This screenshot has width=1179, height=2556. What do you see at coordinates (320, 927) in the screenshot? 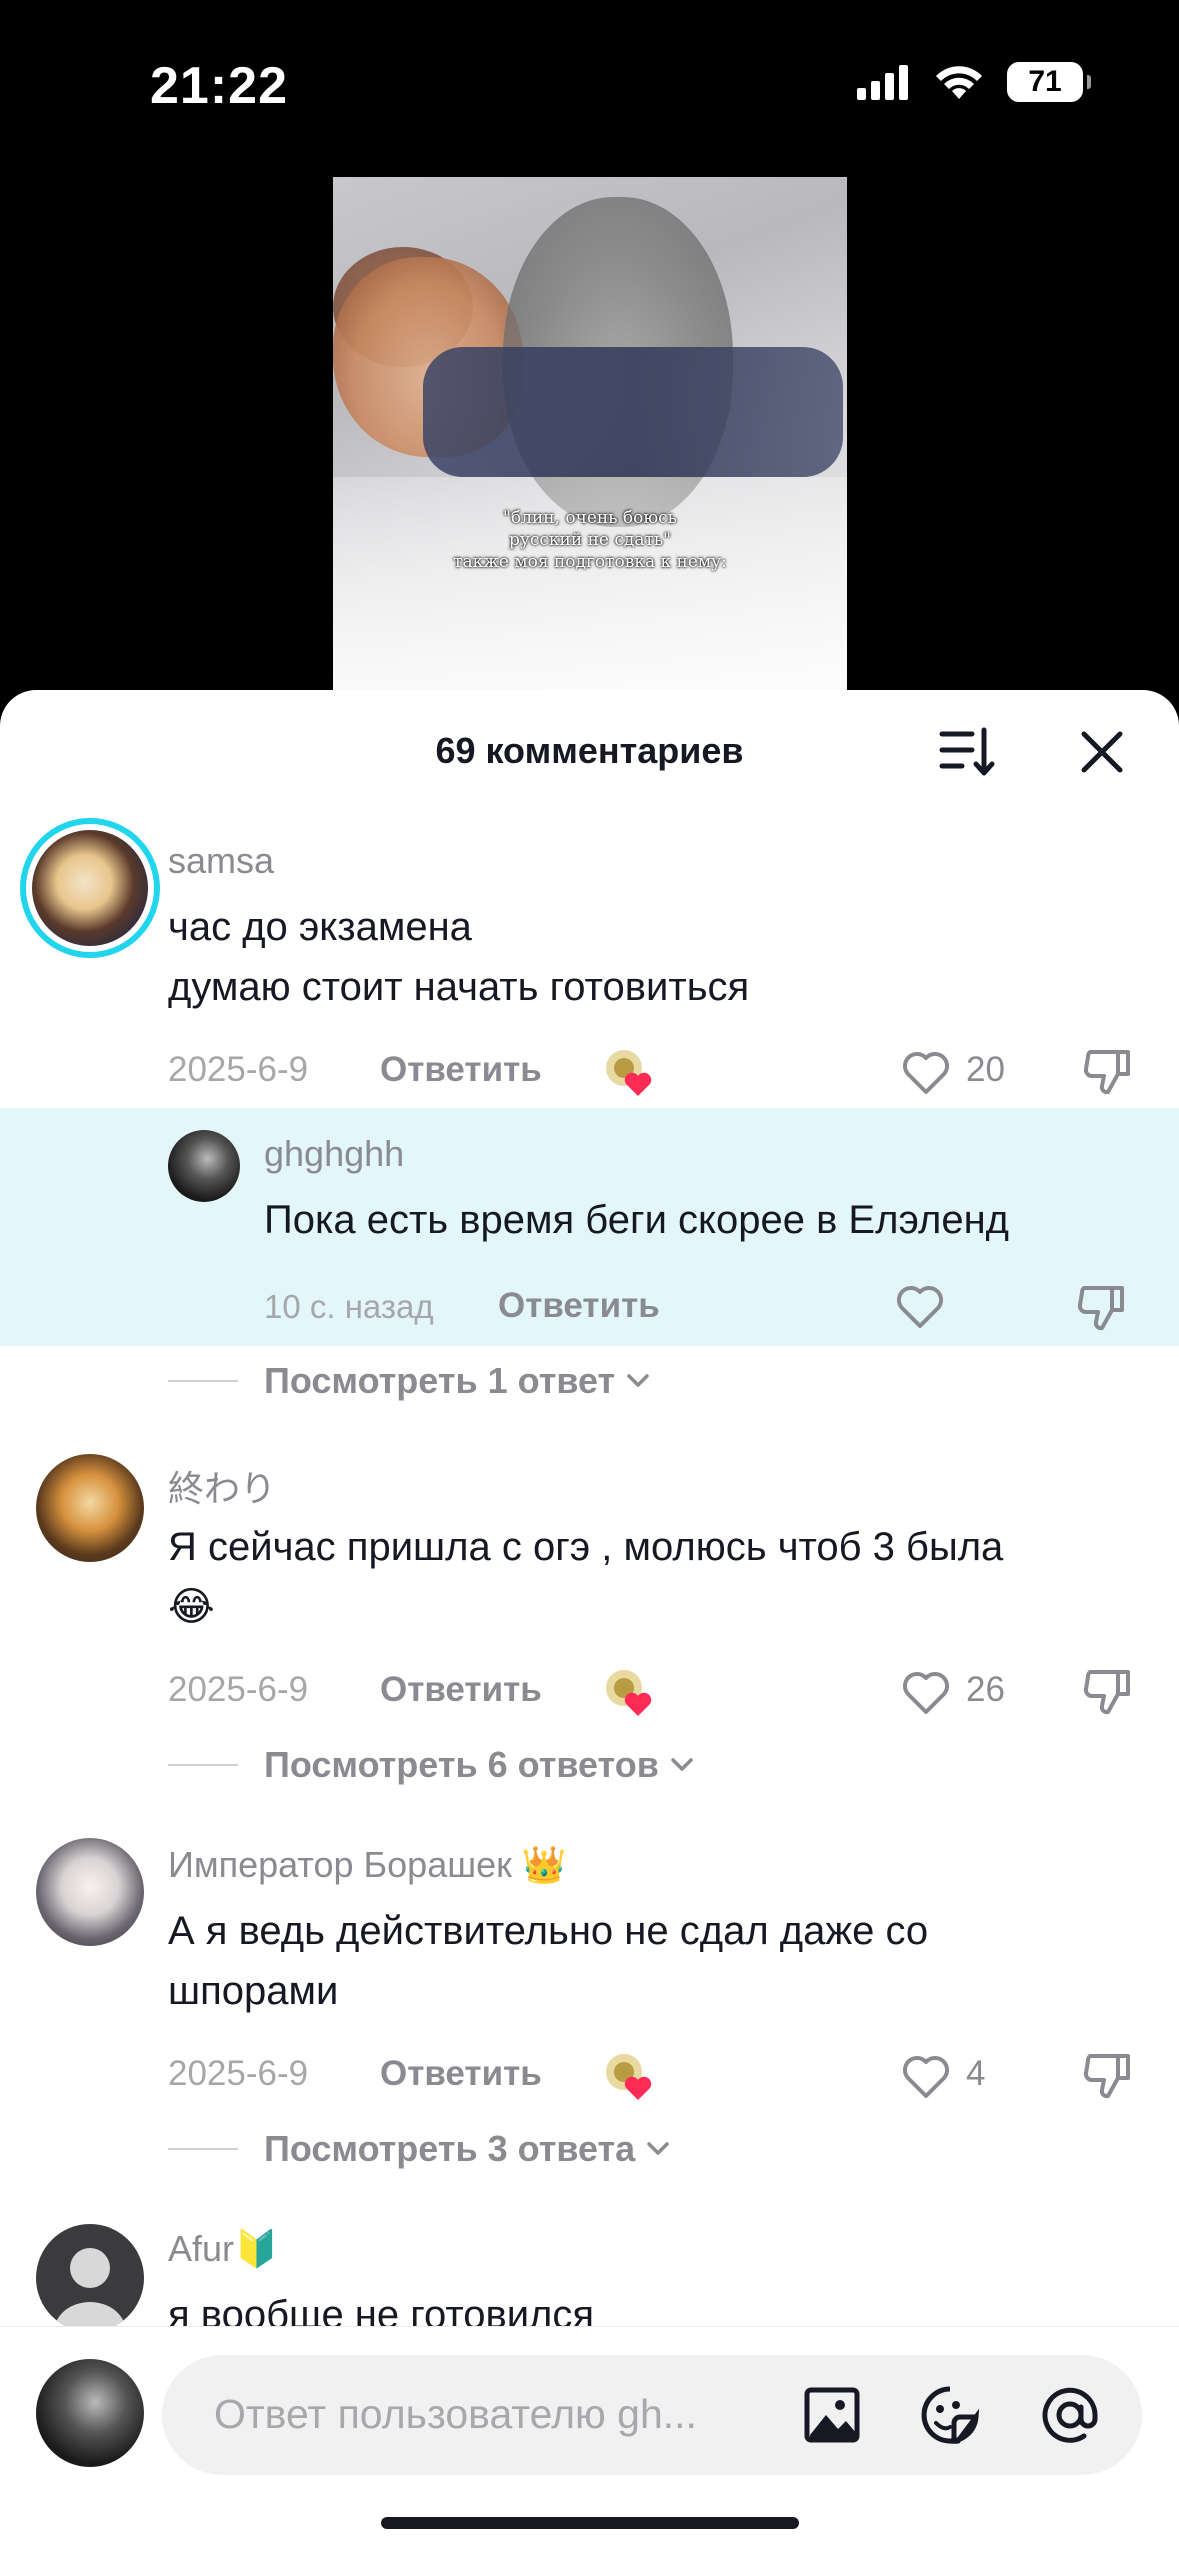
I see `comment-text-line: час до экзамена` at bounding box center [320, 927].